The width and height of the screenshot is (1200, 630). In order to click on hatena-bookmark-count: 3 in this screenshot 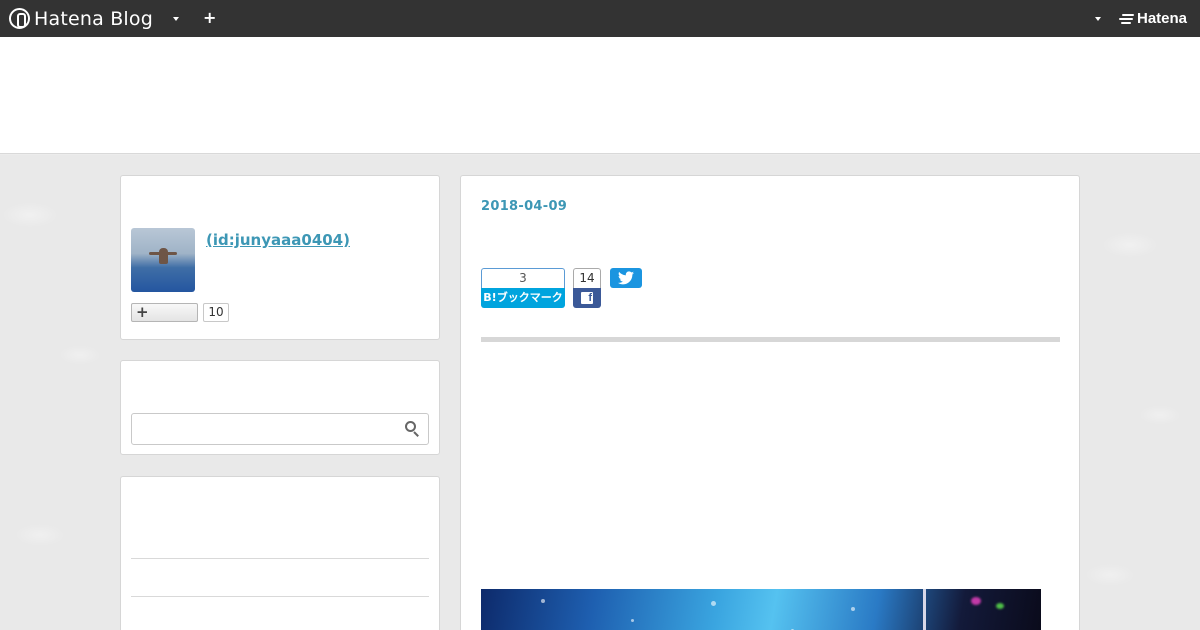, I will do `click(523, 278)`.